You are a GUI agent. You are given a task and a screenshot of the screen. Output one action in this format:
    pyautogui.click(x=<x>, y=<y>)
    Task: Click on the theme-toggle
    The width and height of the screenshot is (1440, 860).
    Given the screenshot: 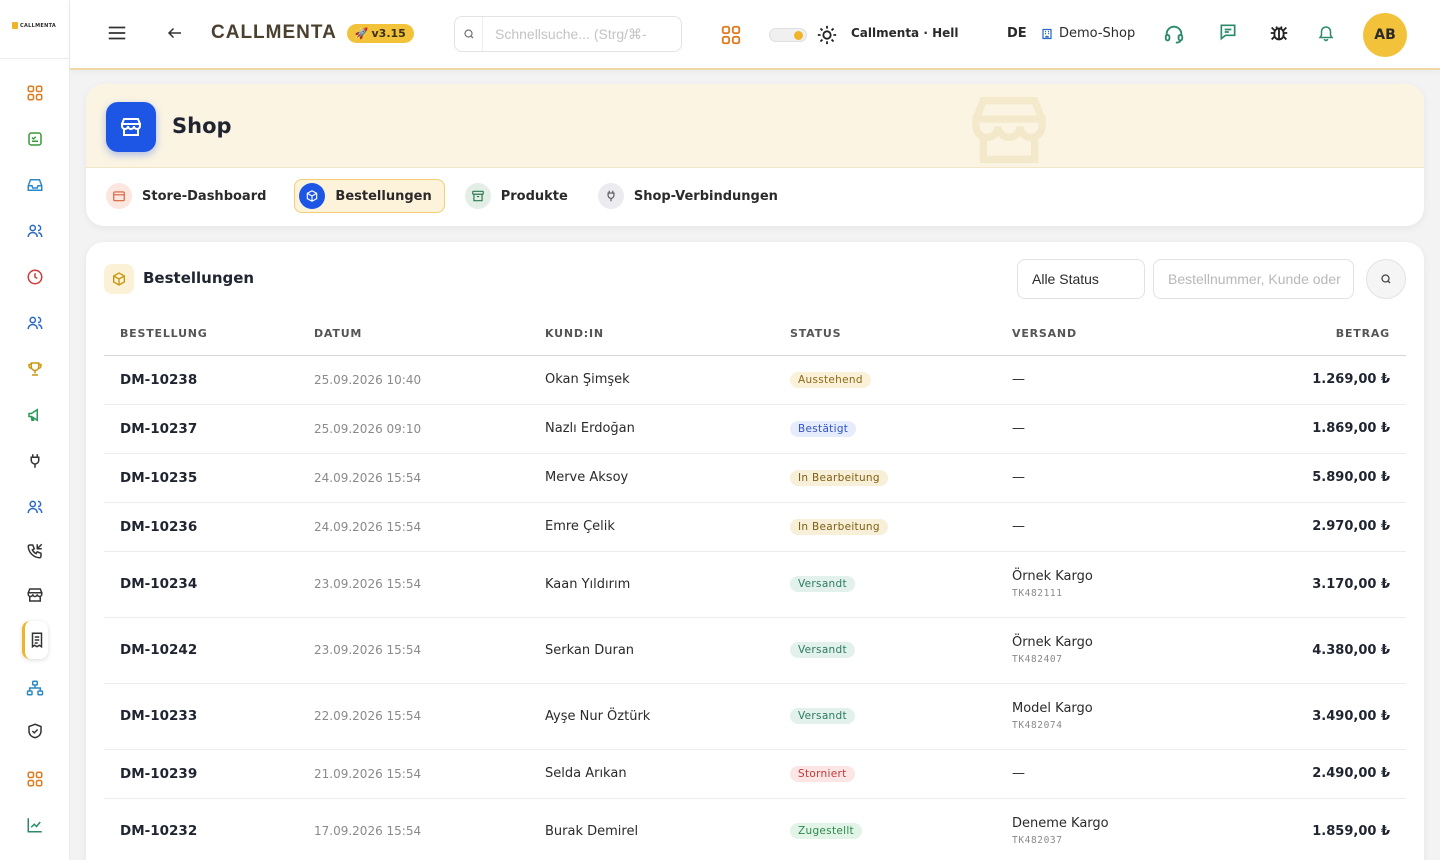 What is the action you would take?
    pyautogui.click(x=788, y=35)
    